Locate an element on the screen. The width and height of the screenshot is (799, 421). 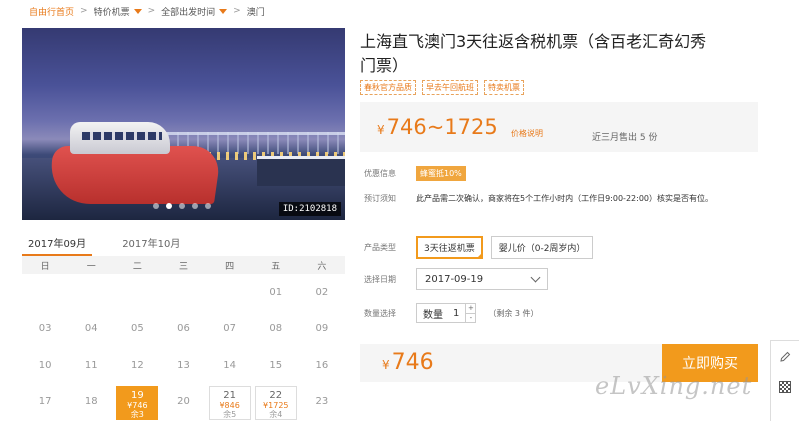
breadcrumb-destination: 澳门 is located at coordinates (256, 11).